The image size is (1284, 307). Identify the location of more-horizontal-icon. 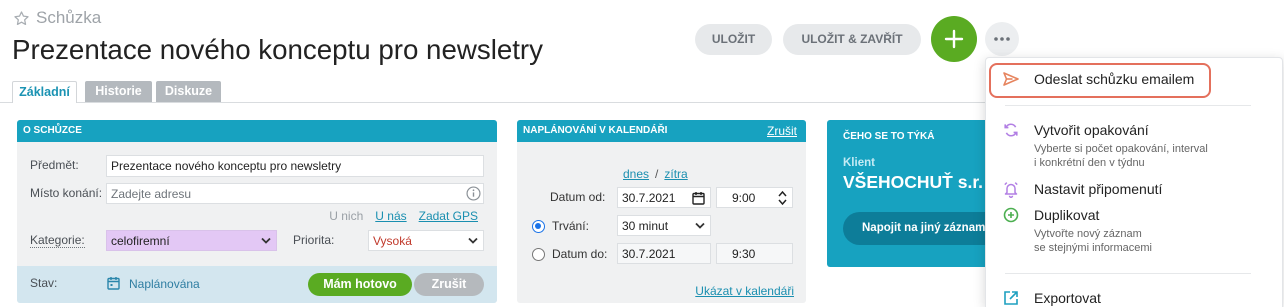
(1002, 39).